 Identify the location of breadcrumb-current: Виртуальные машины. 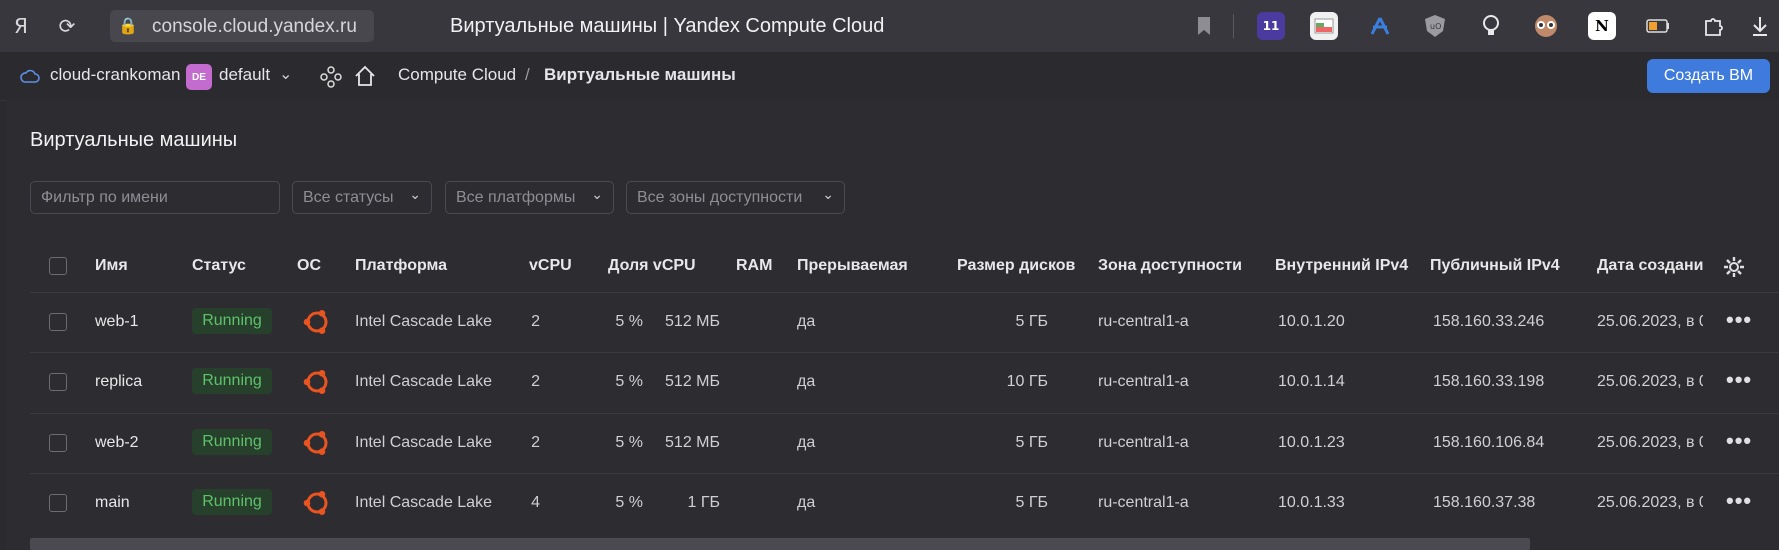
(640, 74).